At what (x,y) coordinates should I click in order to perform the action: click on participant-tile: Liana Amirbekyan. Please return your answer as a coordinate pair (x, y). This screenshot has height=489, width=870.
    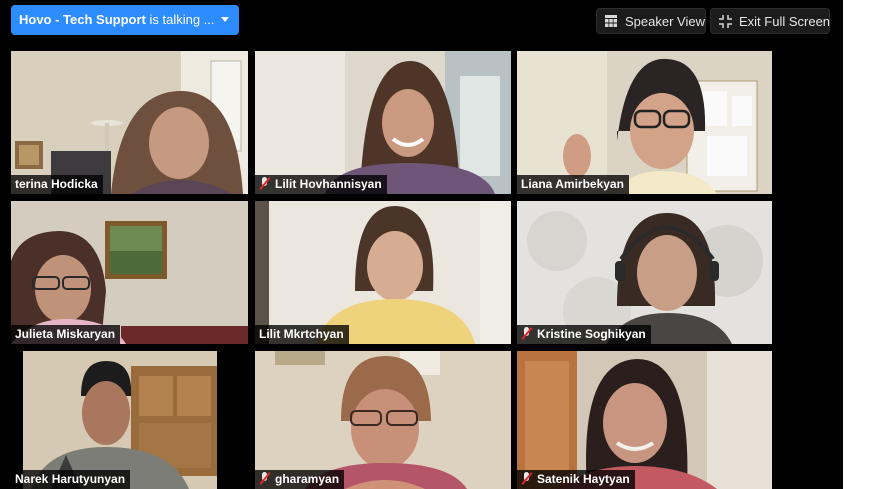
    Looking at the image, I should click on (644, 122).